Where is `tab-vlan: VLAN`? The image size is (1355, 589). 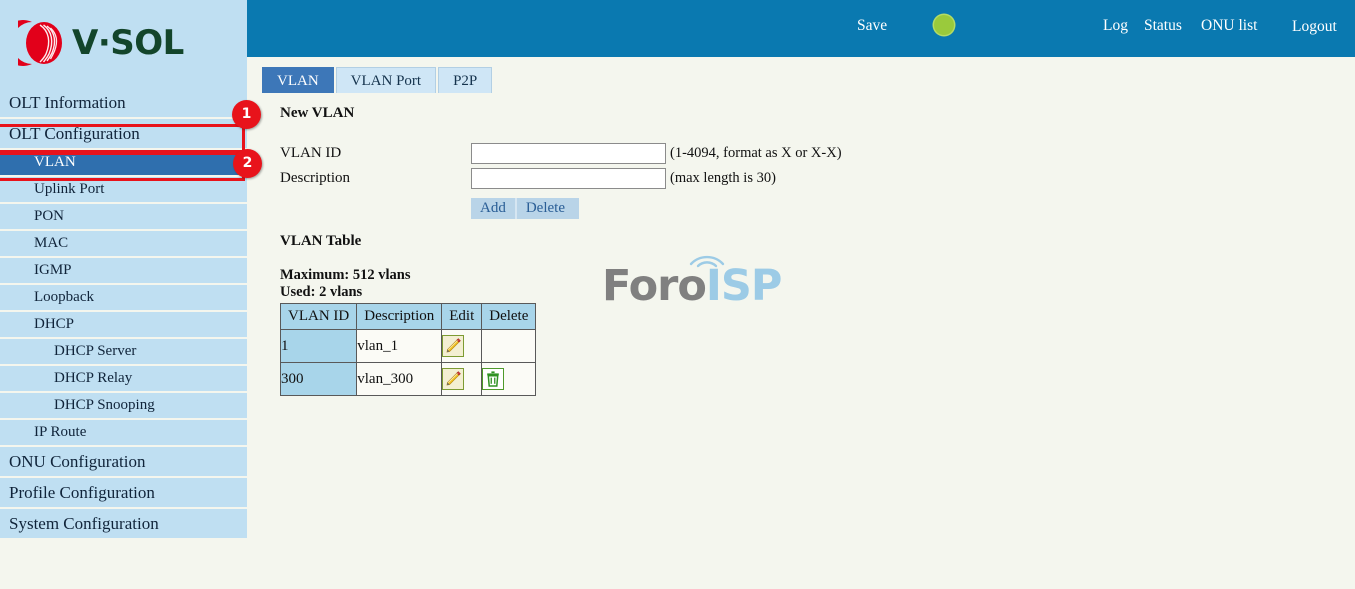
tab-vlan: VLAN is located at coordinates (298, 80).